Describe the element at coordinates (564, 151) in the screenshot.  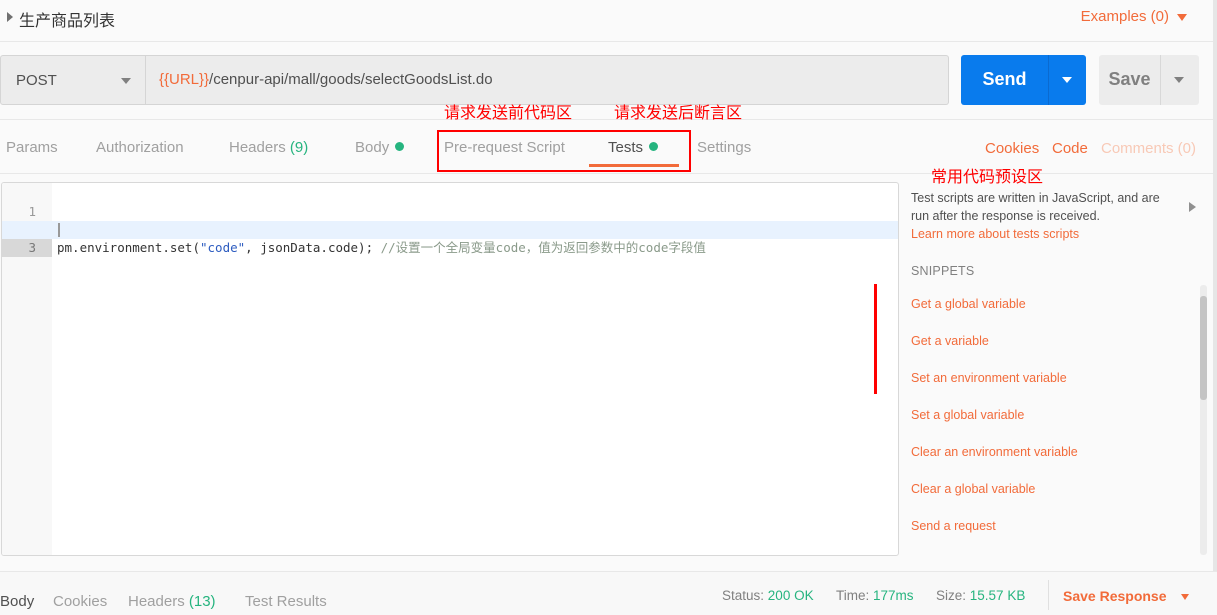
I see `annotation-highlight-box` at that location.